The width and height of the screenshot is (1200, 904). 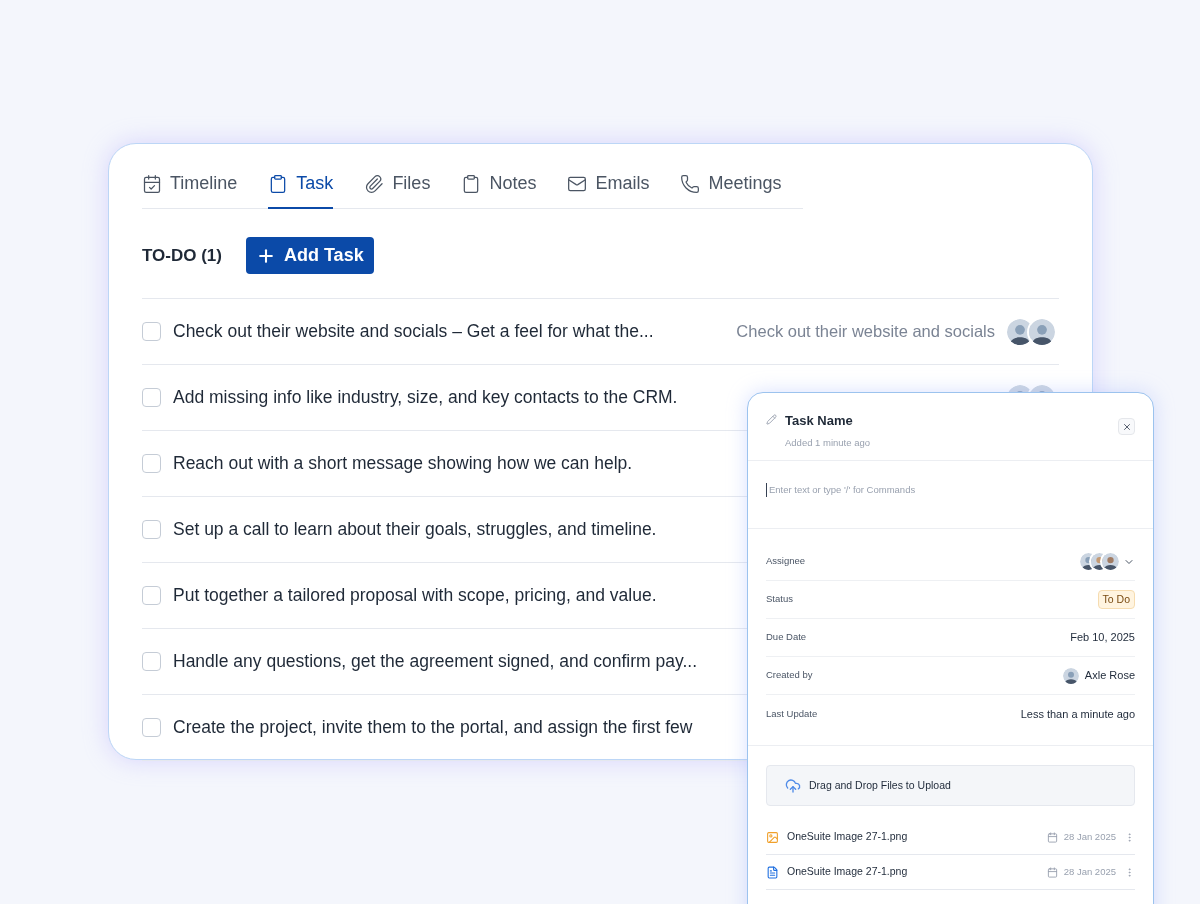 What do you see at coordinates (690, 183) in the screenshot?
I see `phone-icon` at bounding box center [690, 183].